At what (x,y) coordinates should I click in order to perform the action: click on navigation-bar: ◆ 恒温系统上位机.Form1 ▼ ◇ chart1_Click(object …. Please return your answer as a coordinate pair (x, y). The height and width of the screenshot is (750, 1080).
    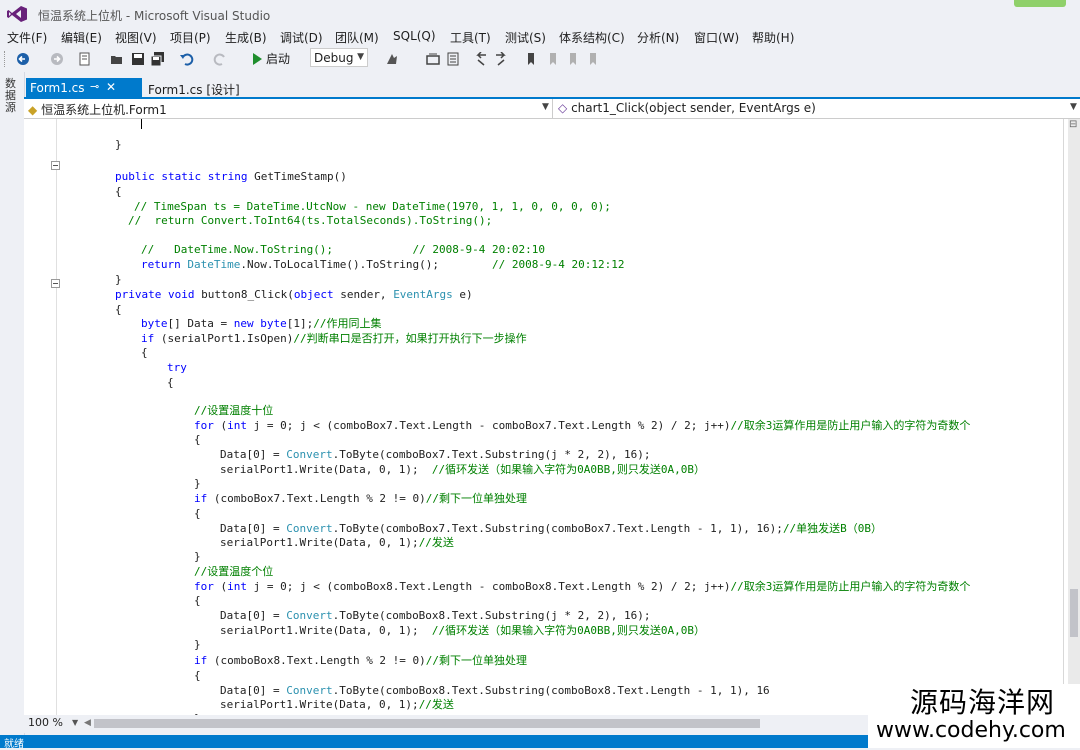
    Looking at the image, I should click on (552, 109).